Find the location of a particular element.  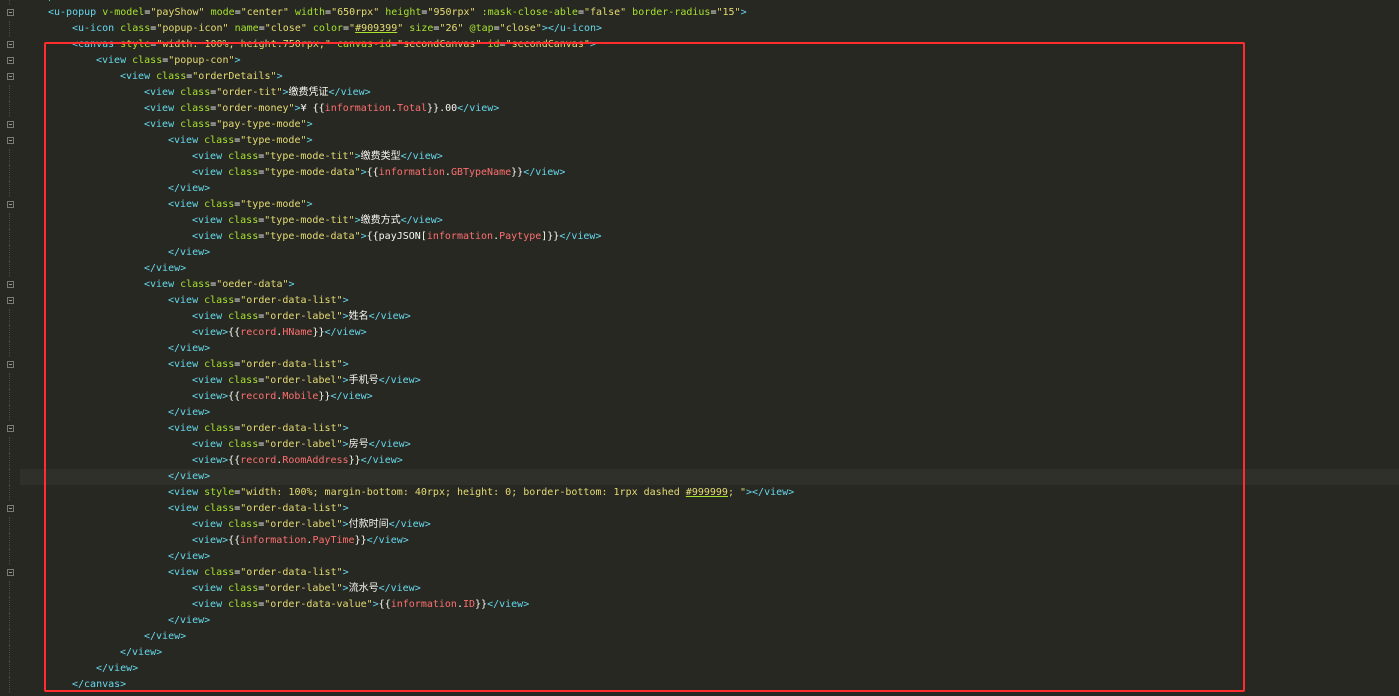

code-token: v-model is located at coordinates (123, 12).